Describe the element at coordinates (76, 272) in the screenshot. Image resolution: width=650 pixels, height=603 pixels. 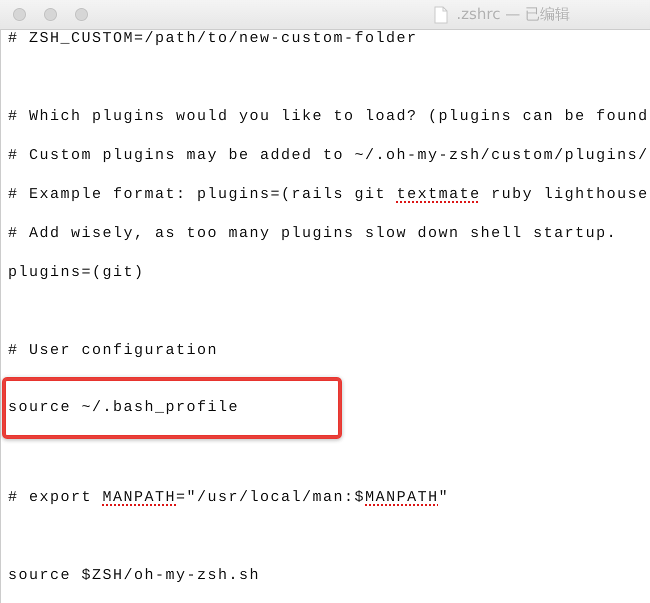
I see `code-line: plugins=(git)` at that location.